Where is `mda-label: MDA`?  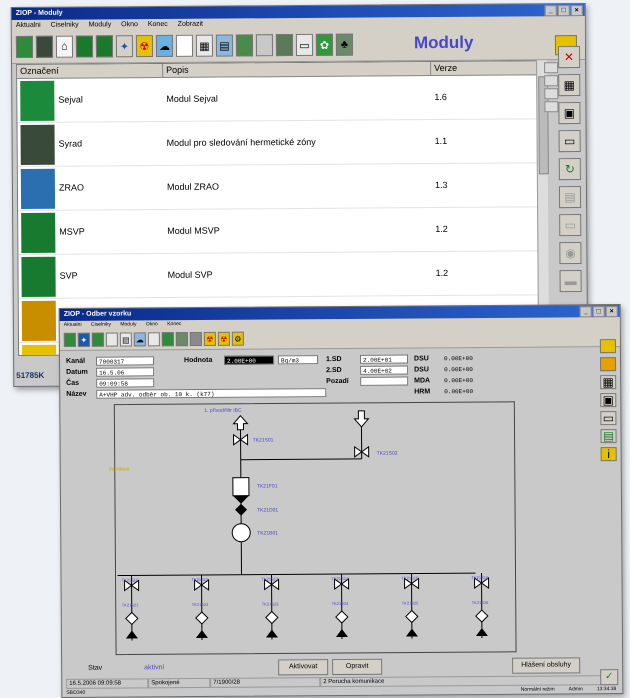
mda-label: MDA is located at coordinates (422, 381).